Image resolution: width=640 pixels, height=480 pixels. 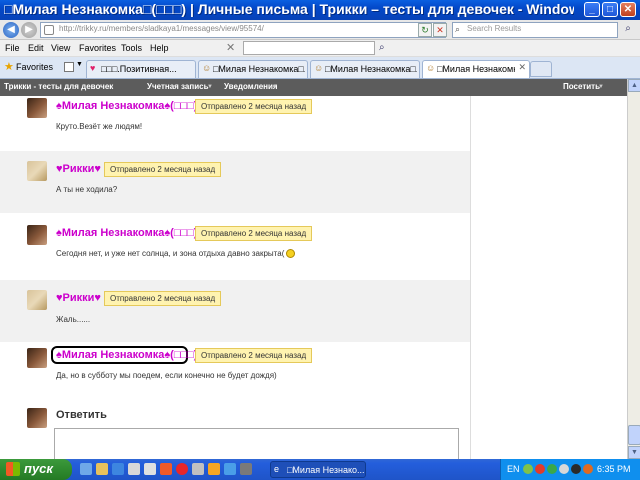 What do you see at coordinates (634, 452) in the screenshot?
I see `scroll-down-icon: ▼` at bounding box center [634, 452].